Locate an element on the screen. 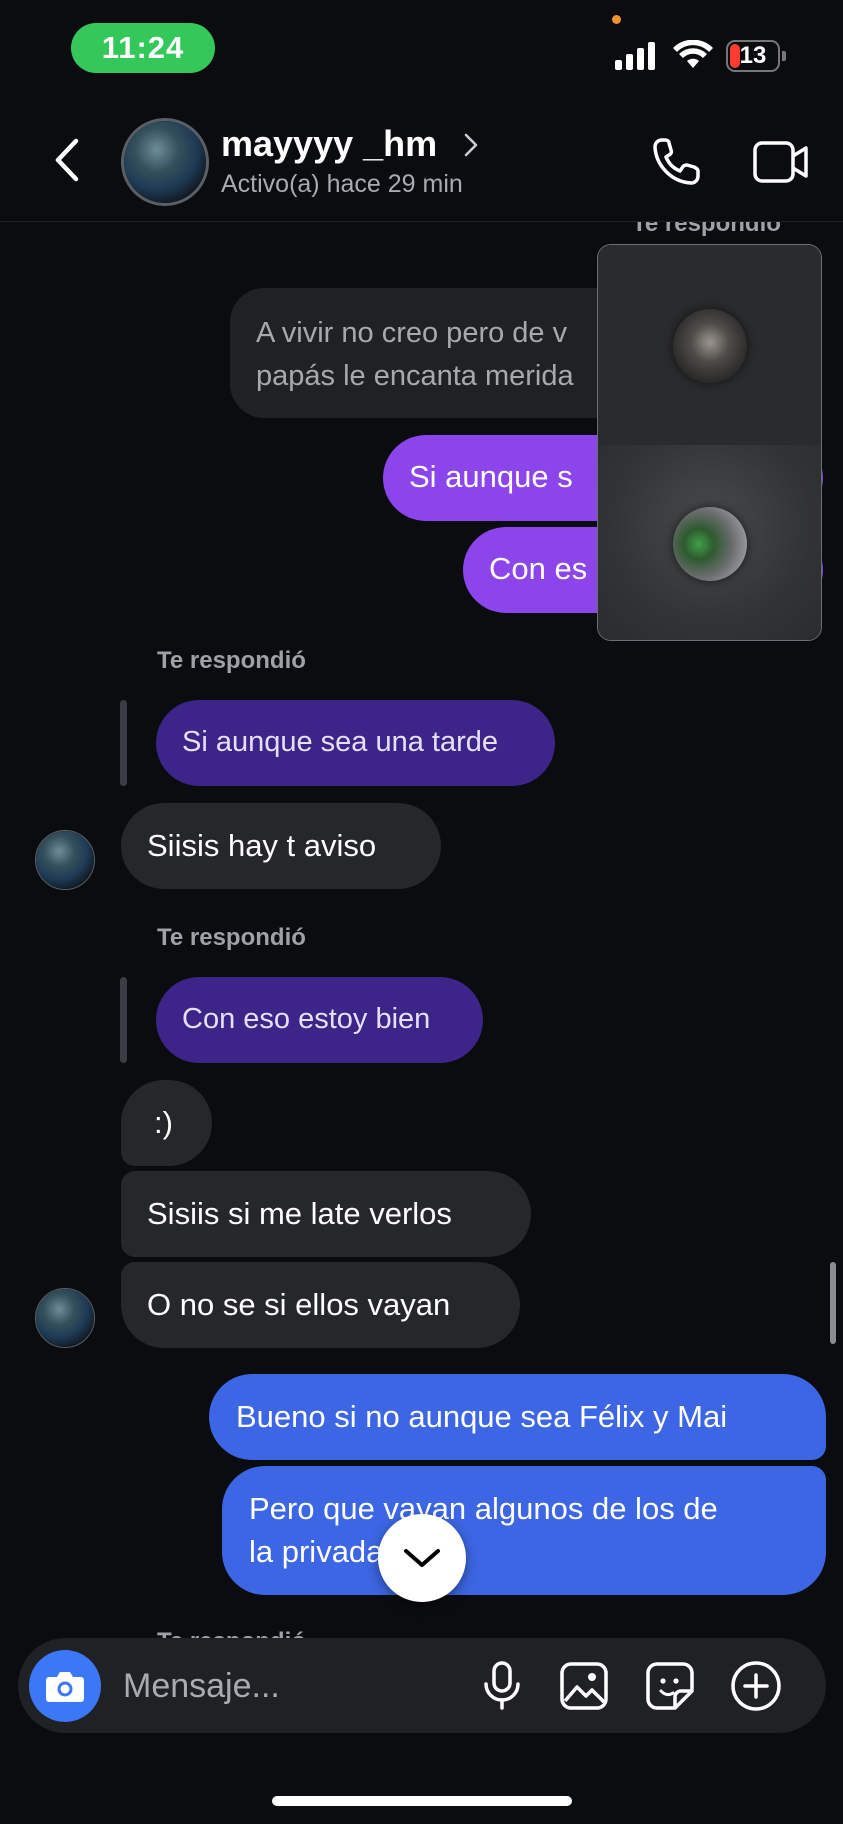 This screenshot has height=1824, width=843. contact-avatar is located at coordinates (165, 162).